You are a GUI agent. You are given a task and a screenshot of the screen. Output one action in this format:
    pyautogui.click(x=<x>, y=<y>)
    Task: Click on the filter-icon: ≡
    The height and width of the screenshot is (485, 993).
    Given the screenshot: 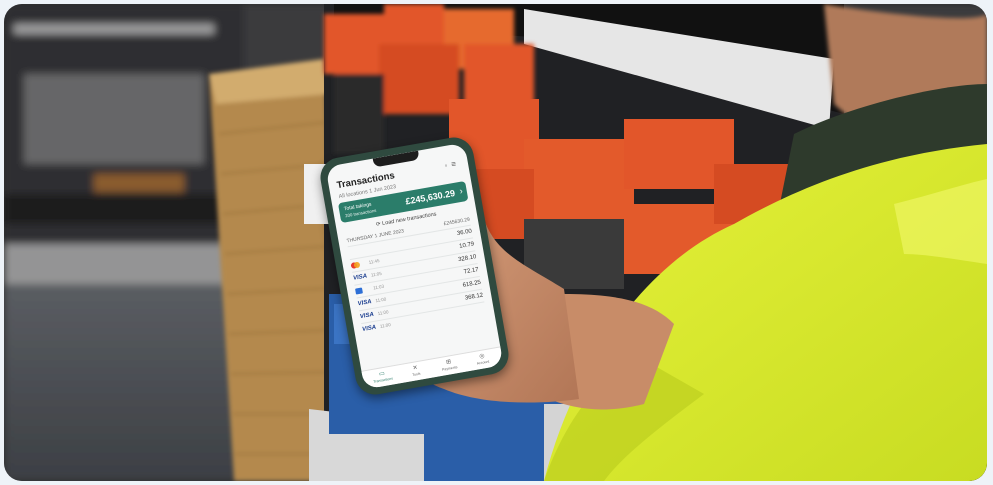 What is the action you would take?
    pyautogui.click(x=455, y=164)
    